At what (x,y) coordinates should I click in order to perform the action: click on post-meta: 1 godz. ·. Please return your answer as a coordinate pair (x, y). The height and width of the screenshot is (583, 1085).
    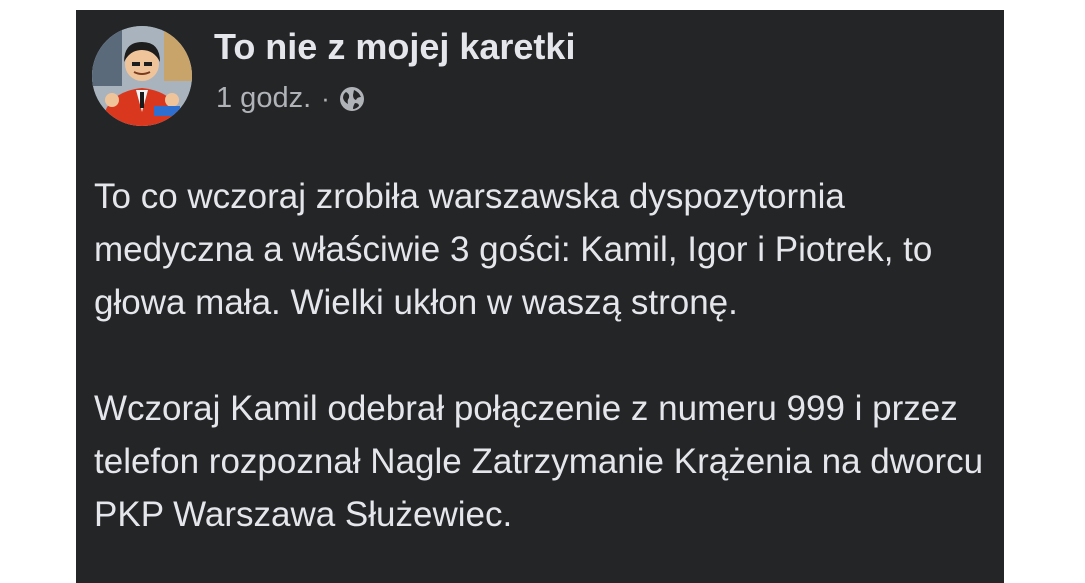
    Looking at the image, I should click on (291, 98).